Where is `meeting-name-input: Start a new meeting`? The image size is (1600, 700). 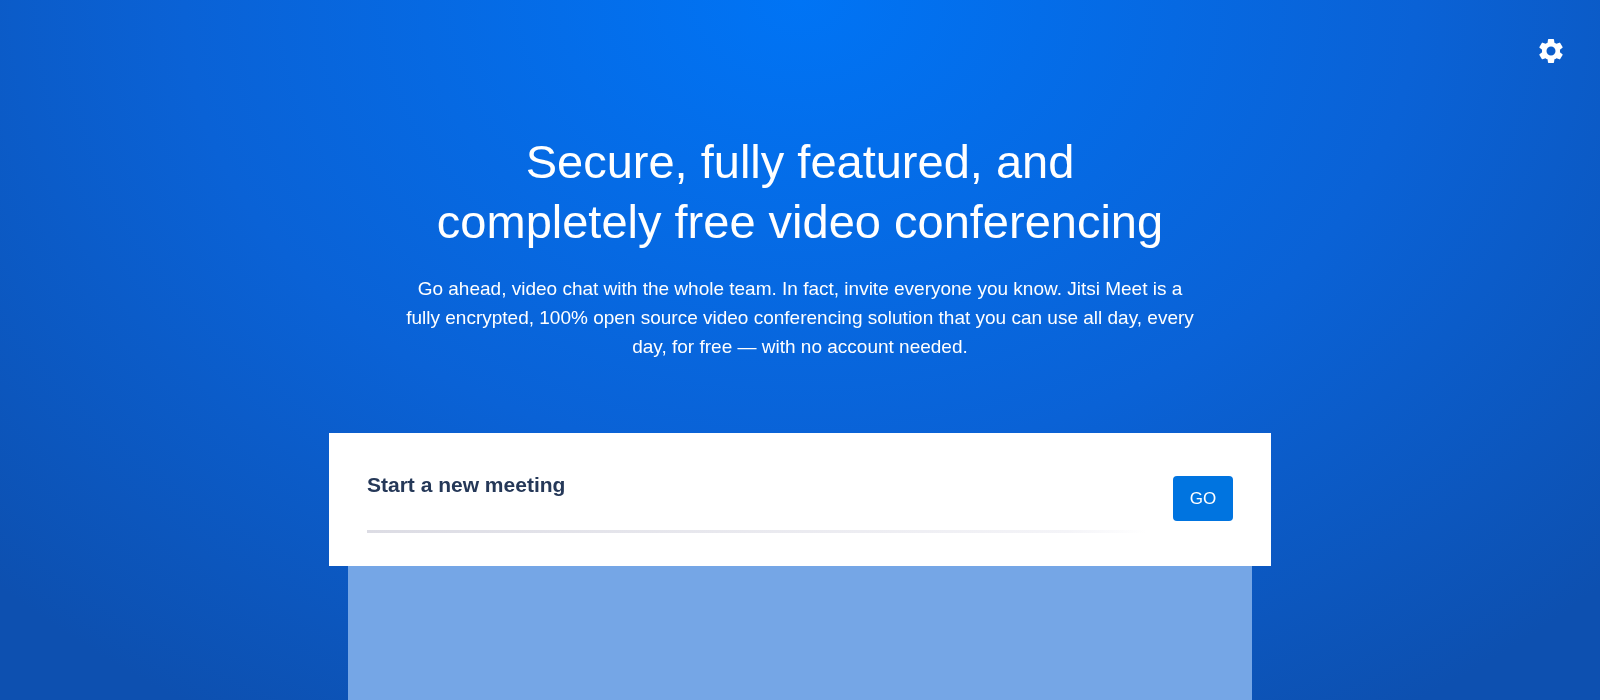 meeting-name-input: Start a new meeting is located at coordinates (756, 485).